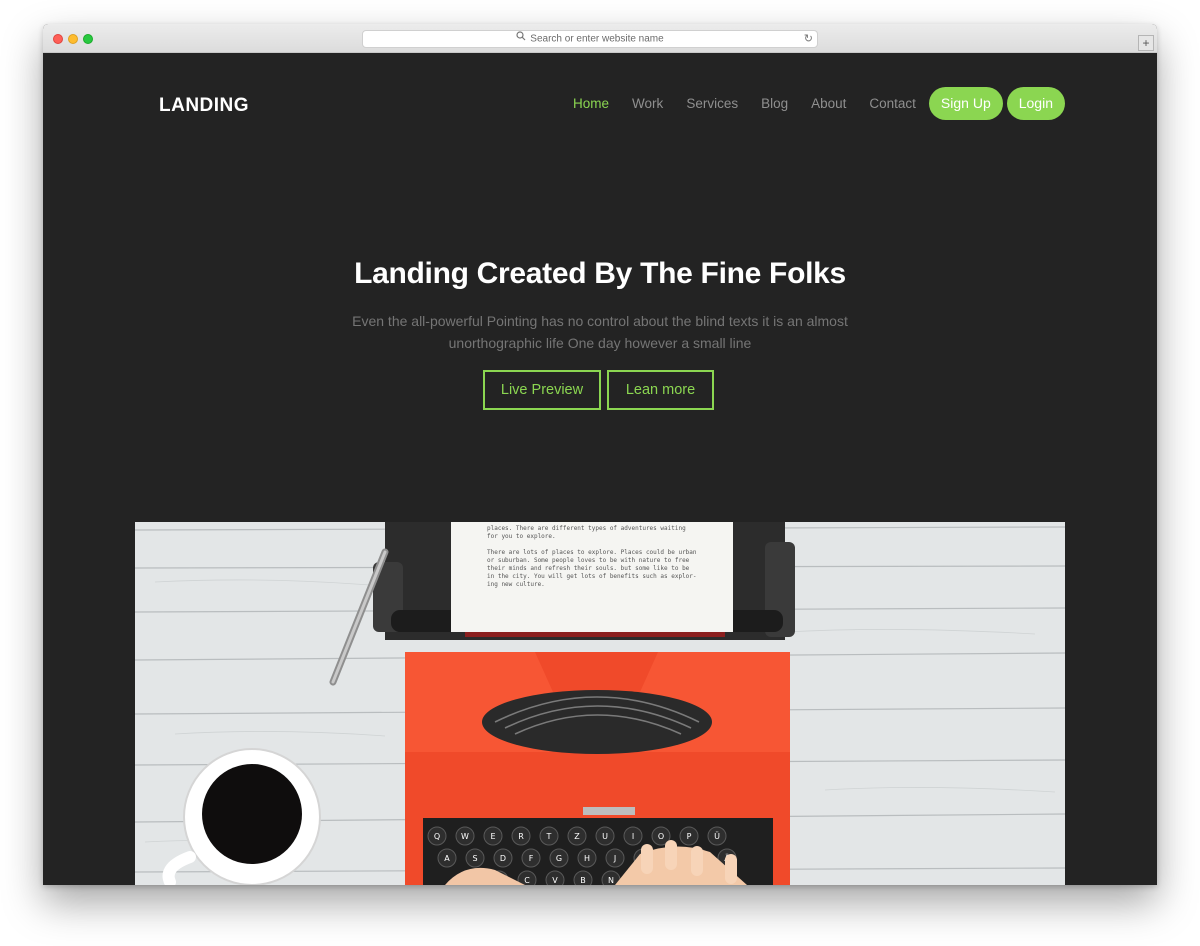  What do you see at coordinates (58, 39) in the screenshot?
I see `close-window-button` at bounding box center [58, 39].